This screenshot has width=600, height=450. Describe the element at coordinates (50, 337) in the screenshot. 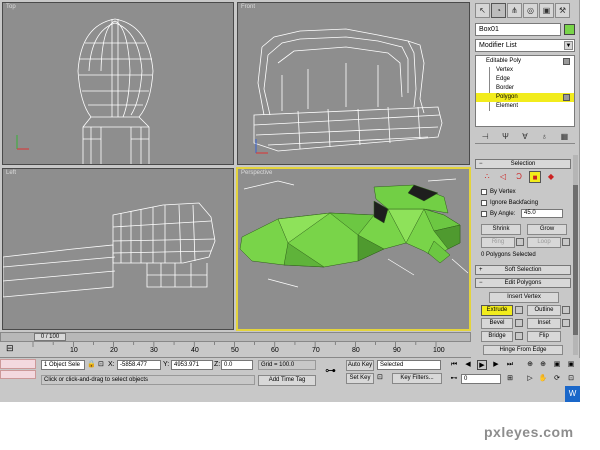

I see `time-slider: 0 / 100` at that location.